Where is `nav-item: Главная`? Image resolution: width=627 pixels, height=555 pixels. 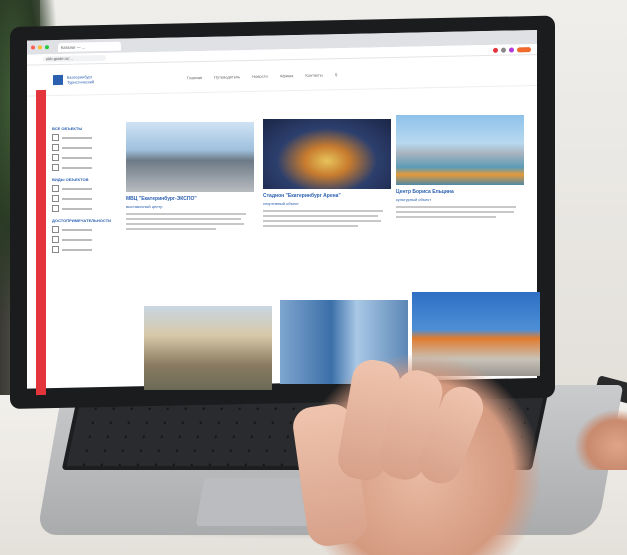 nav-item: Главная is located at coordinates (194, 76).